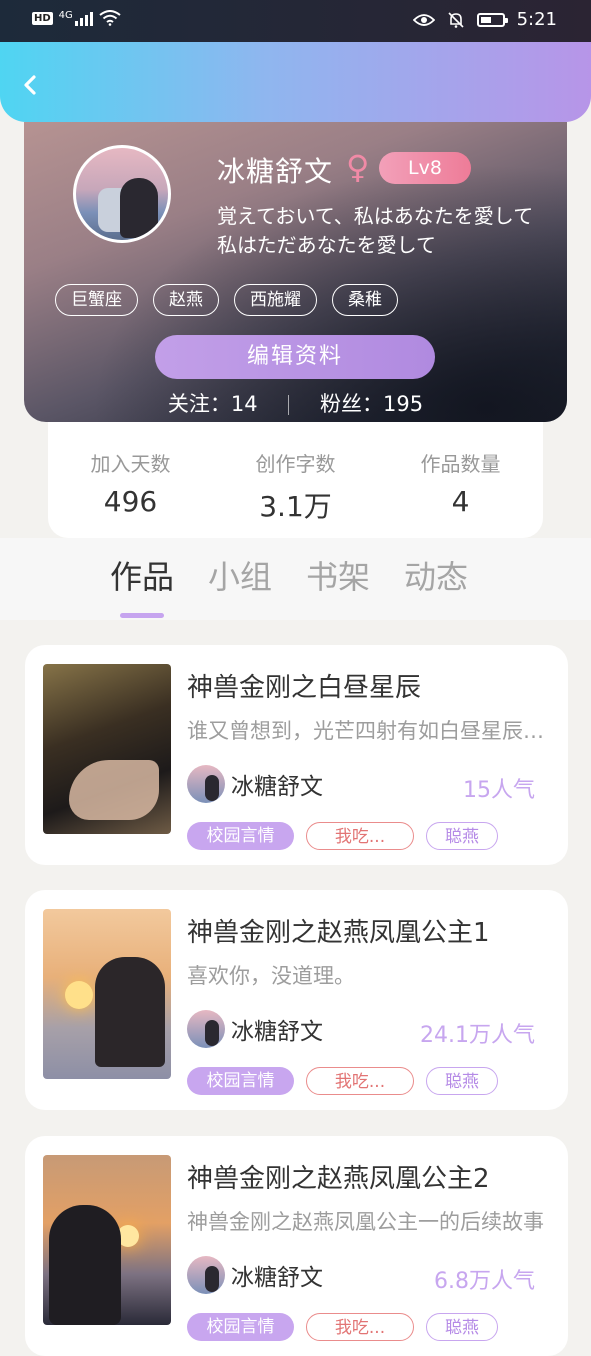 The width and height of the screenshot is (591, 1356). Describe the element at coordinates (130, 501) in the screenshot. I see `stat-value: 496` at that location.